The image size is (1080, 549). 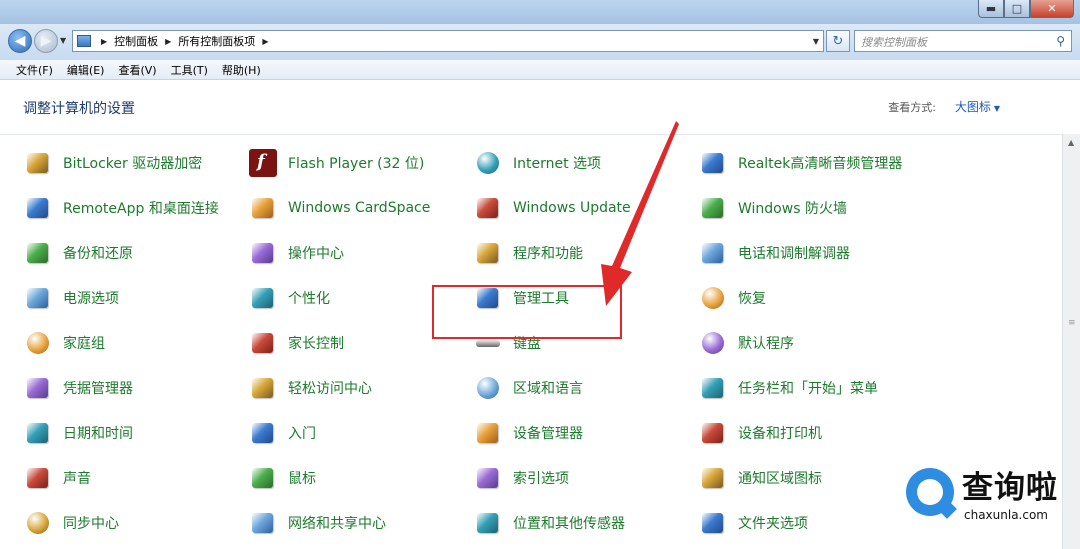 I want to click on watermark-text: 查询啦, so click(x=1010, y=488).